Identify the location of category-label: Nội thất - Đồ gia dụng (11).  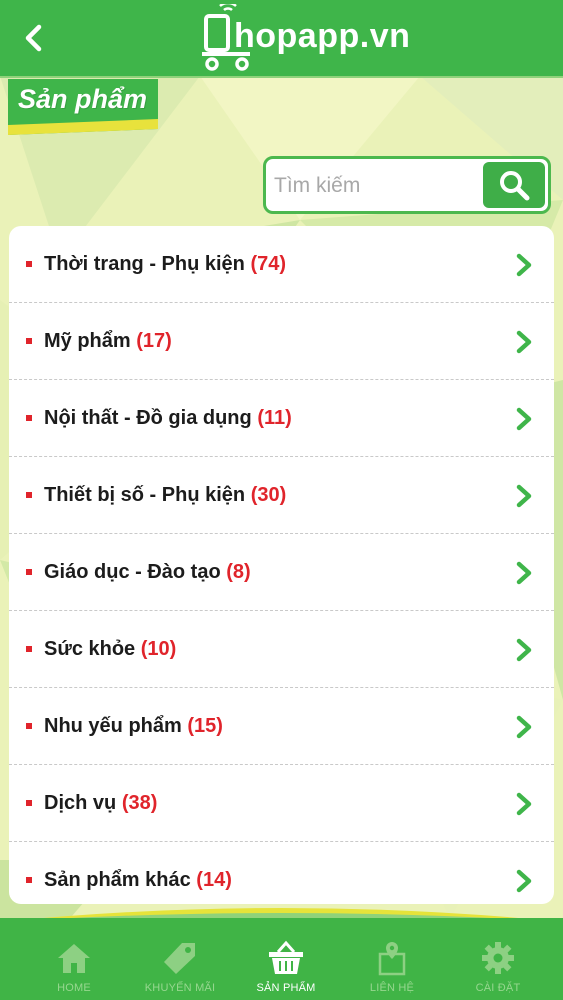
(168, 418).